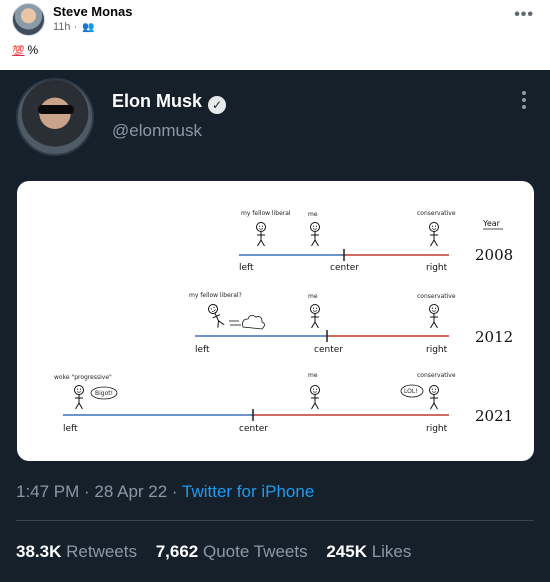 Image resolution: width=550 pixels, height=582 pixels. I want to click on speech-lol: LOL!, so click(411, 391).